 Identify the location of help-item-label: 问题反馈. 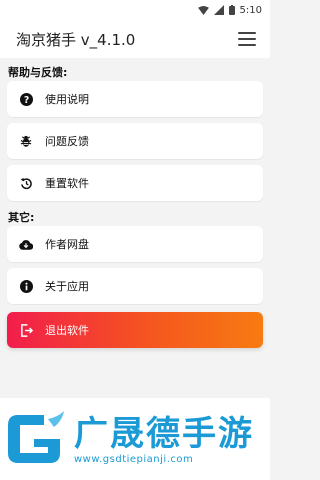
(67, 141).